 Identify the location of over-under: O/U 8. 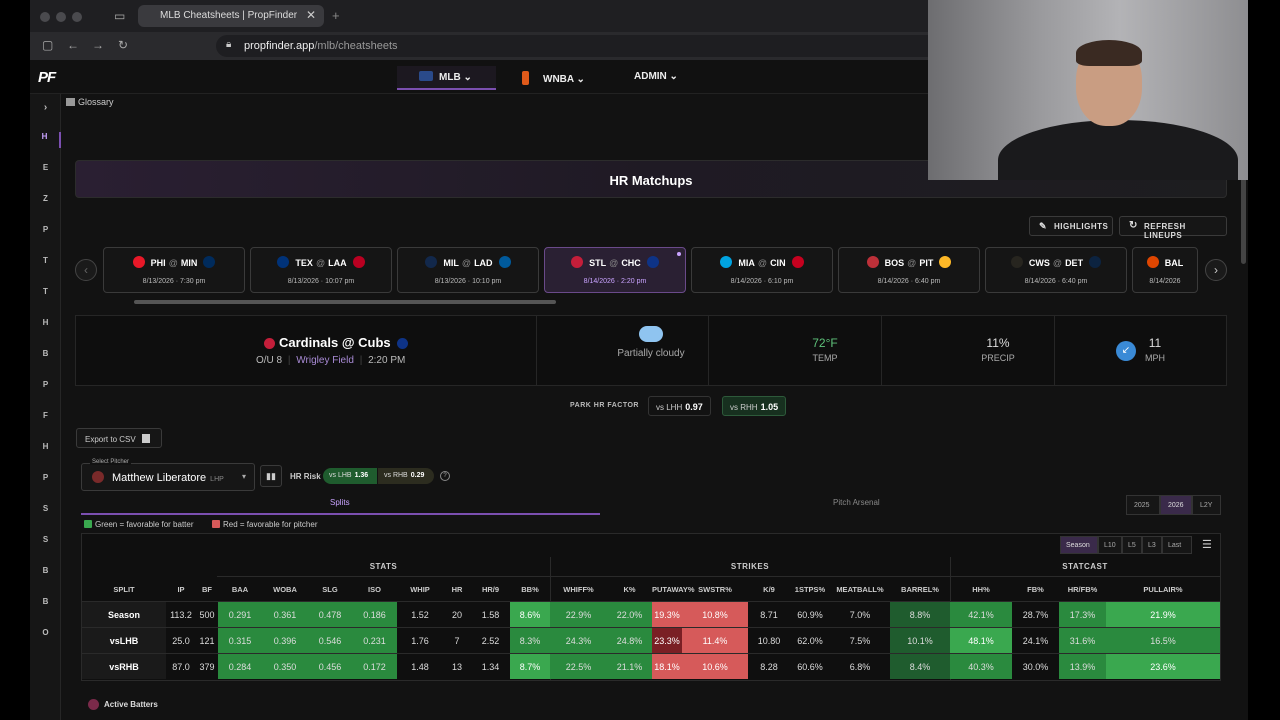
(269, 360).